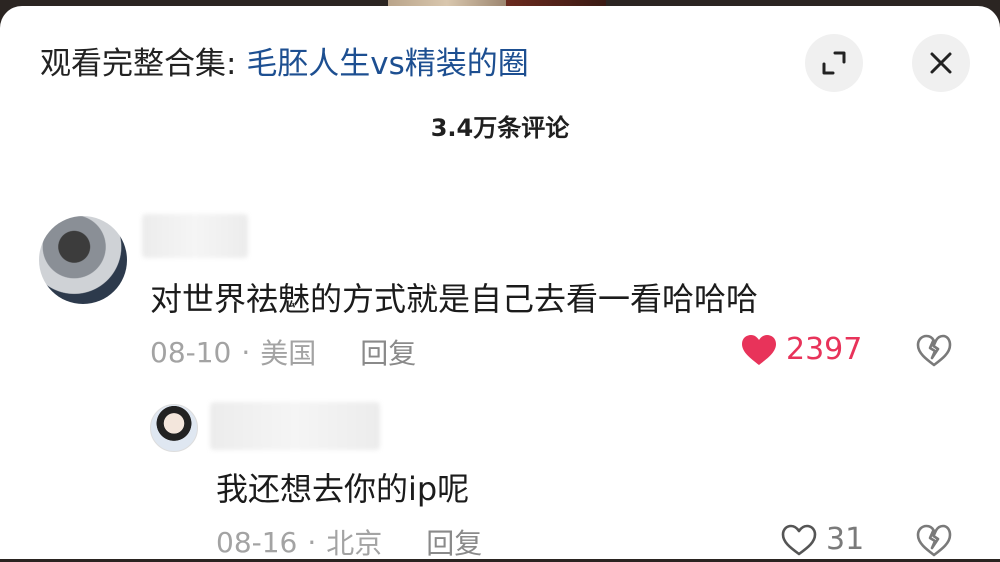  What do you see at coordinates (257, 542) in the screenshot?
I see `comment-date: 08-16` at bounding box center [257, 542].